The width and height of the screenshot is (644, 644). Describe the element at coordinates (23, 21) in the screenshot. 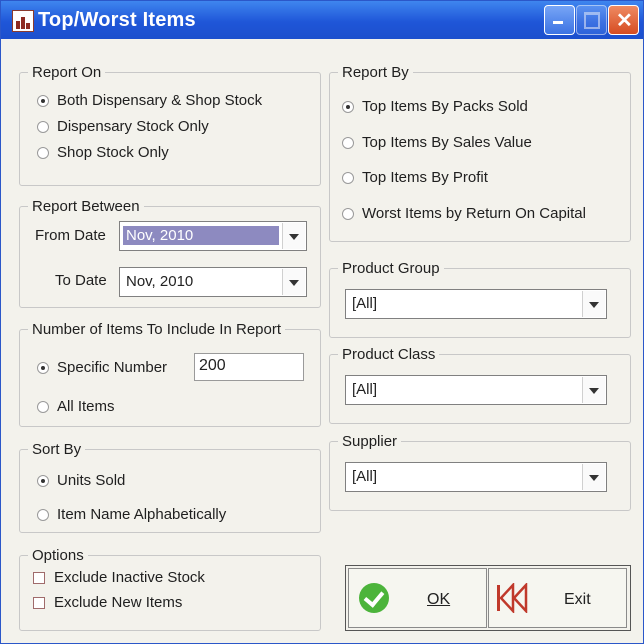

I see `app-icon` at that location.